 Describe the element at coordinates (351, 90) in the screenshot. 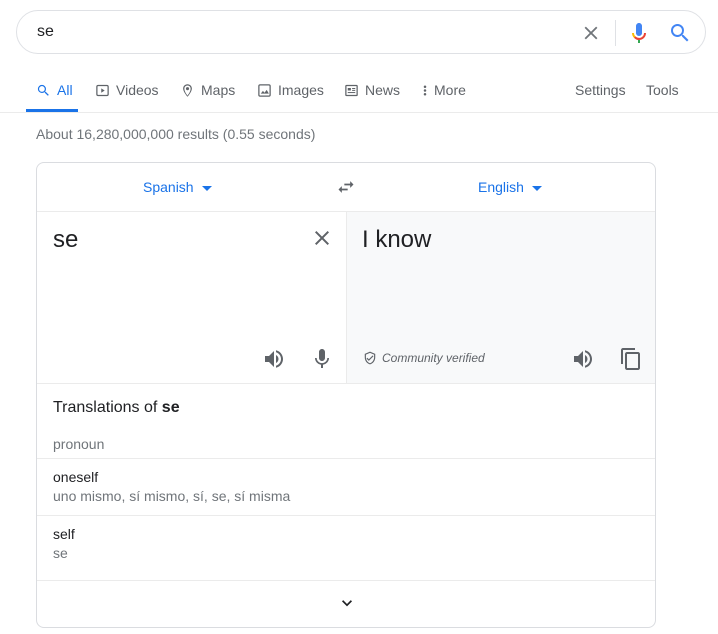

I see `newspaper-icon` at that location.